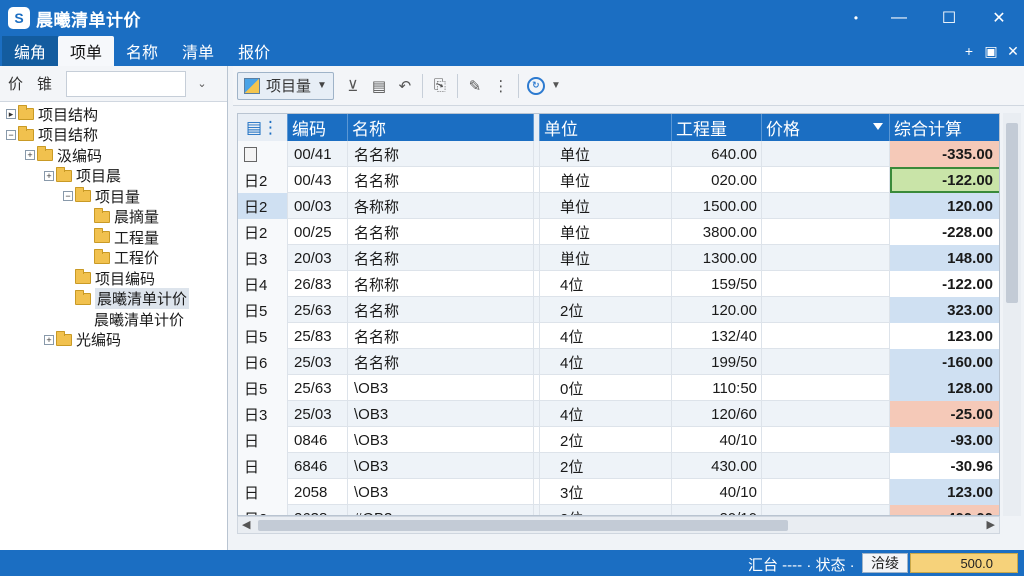 This screenshot has height=576, width=1024. I want to click on cell-code: 00/03, so click(318, 206).